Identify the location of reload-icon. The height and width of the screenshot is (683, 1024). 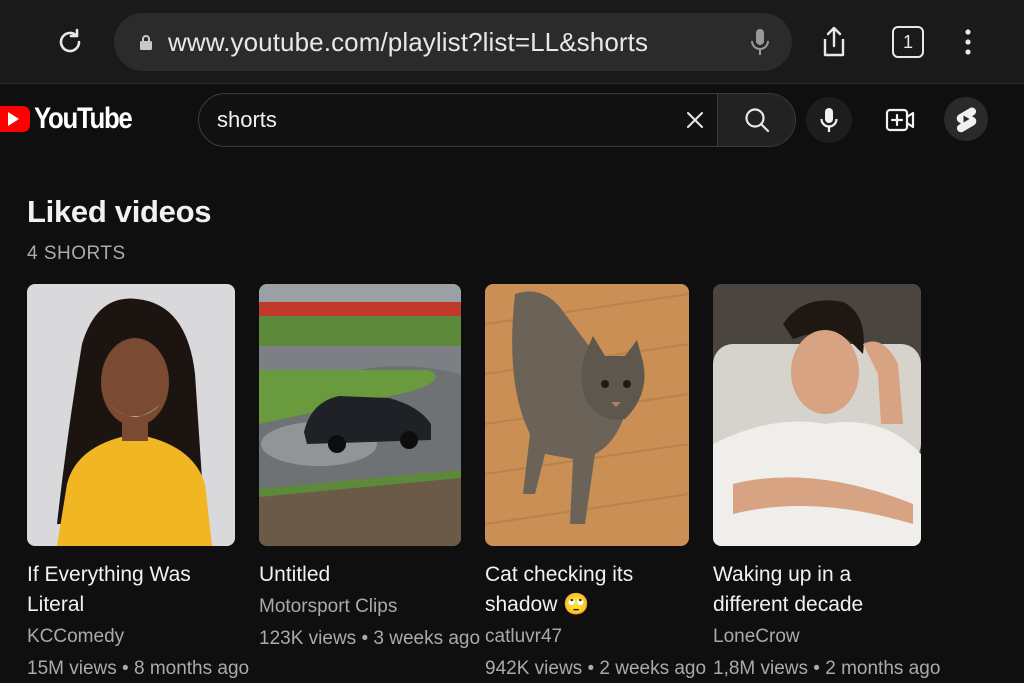
(70, 42).